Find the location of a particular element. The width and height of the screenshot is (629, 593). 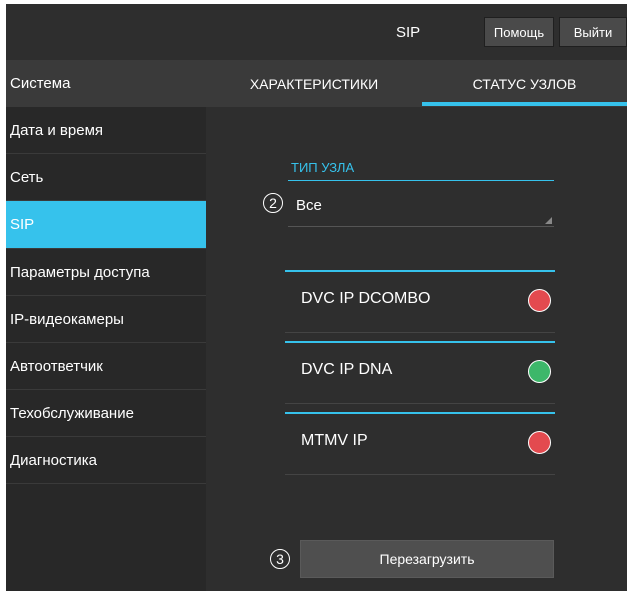

sidebar-item-ip-cameras: IP-видеокамеры is located at coordinates (106, 319).